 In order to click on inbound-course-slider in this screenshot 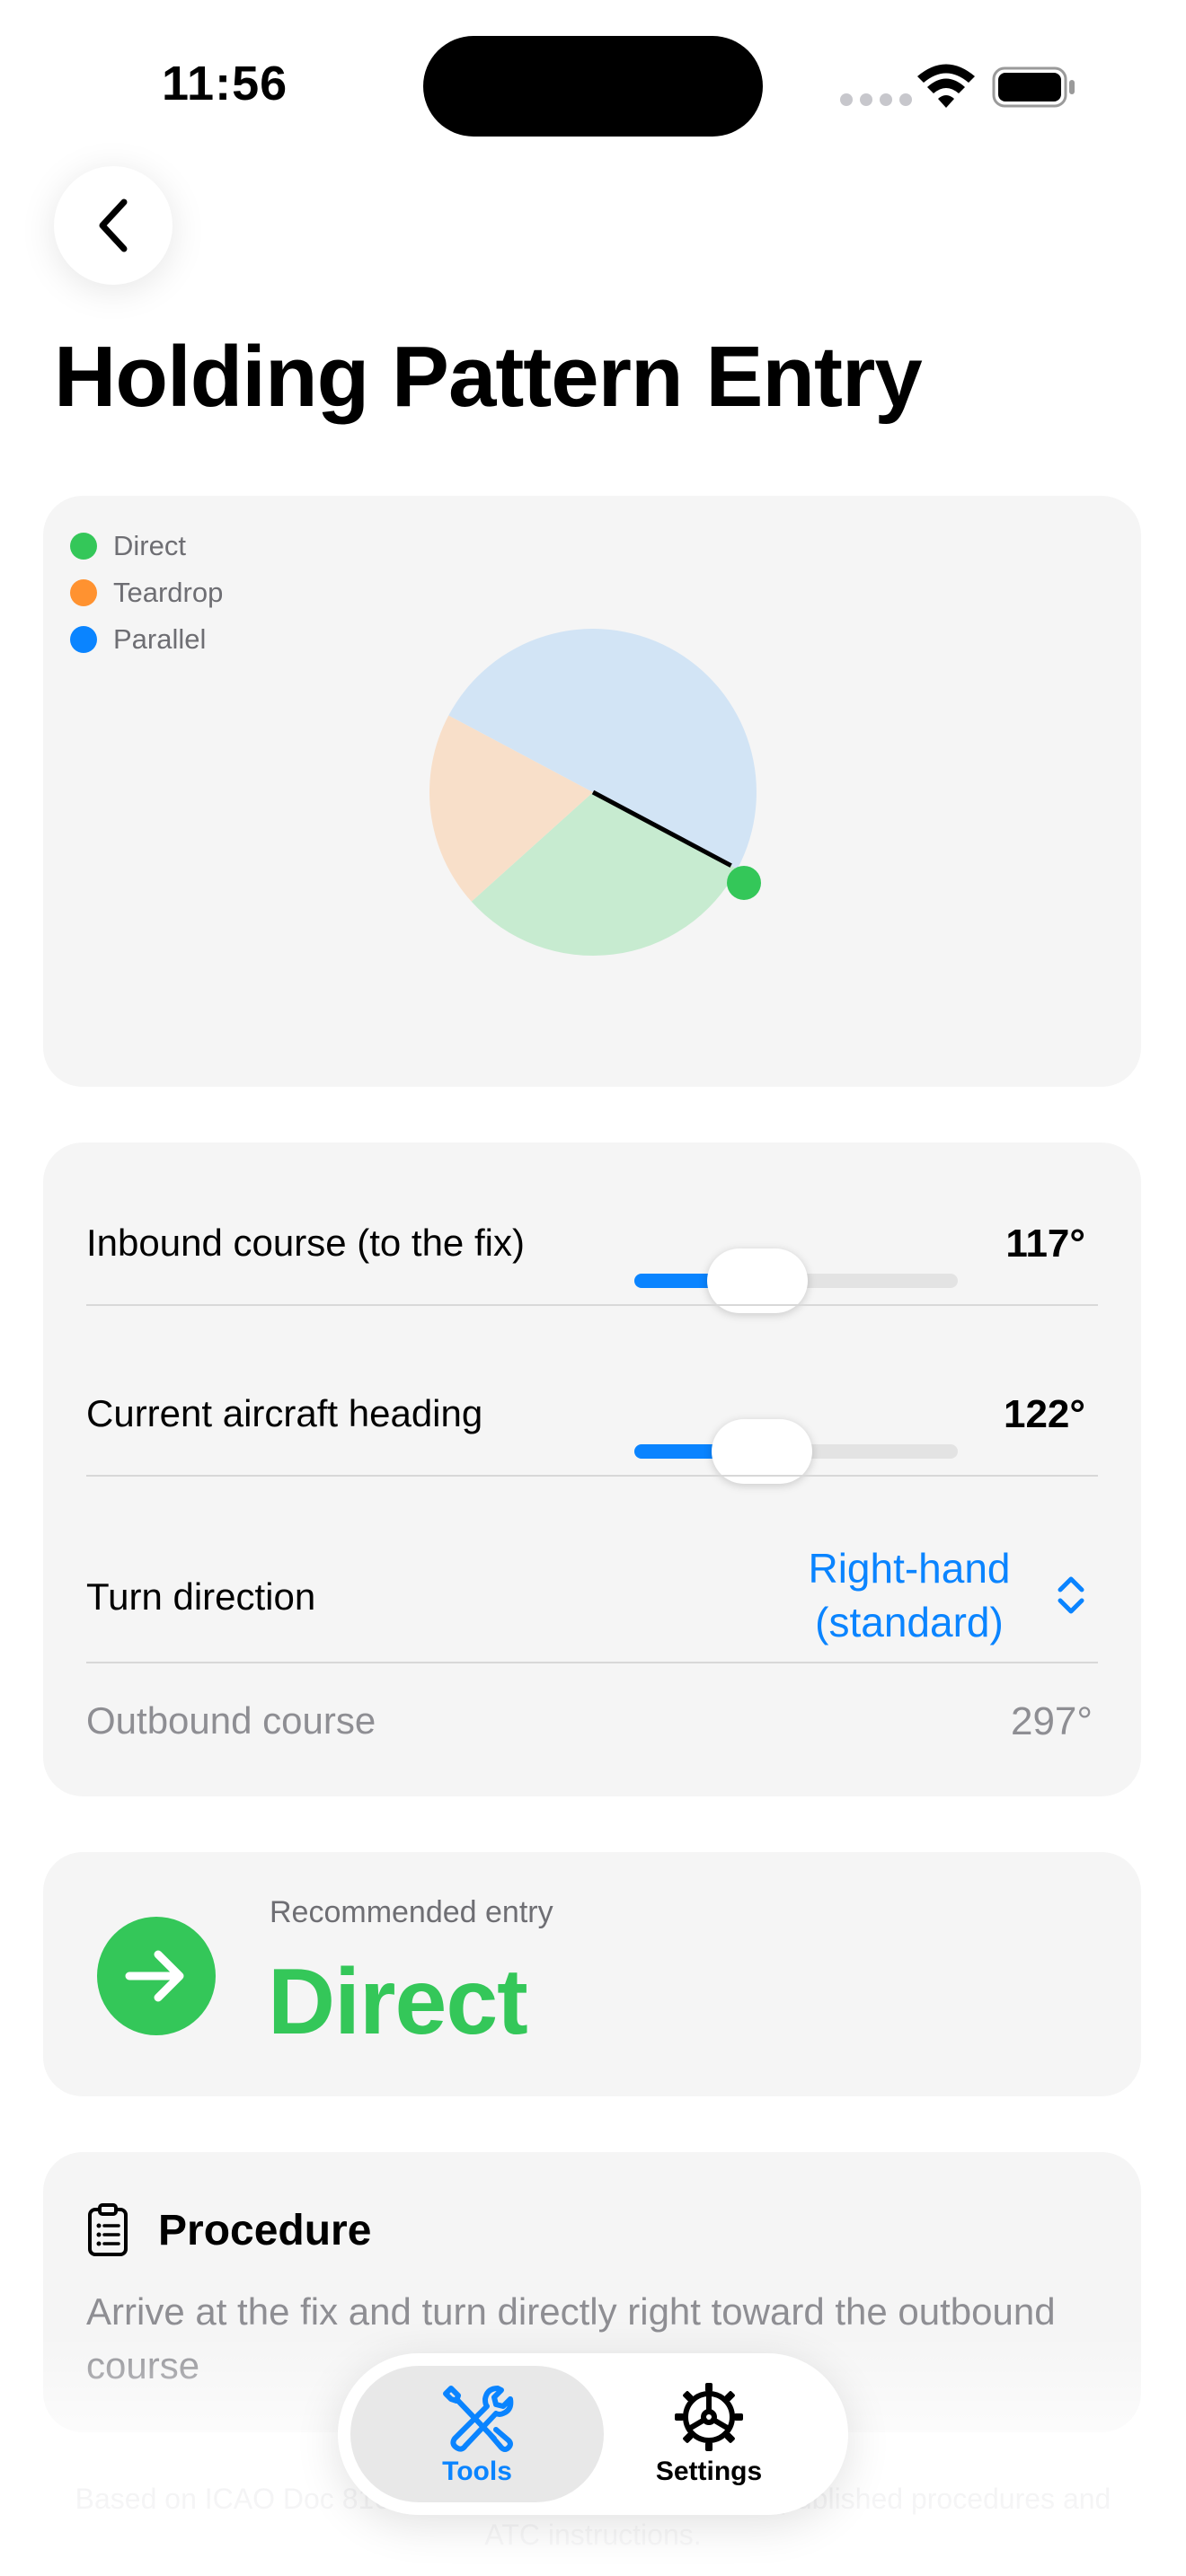, I will do `click(796, 1280)`.